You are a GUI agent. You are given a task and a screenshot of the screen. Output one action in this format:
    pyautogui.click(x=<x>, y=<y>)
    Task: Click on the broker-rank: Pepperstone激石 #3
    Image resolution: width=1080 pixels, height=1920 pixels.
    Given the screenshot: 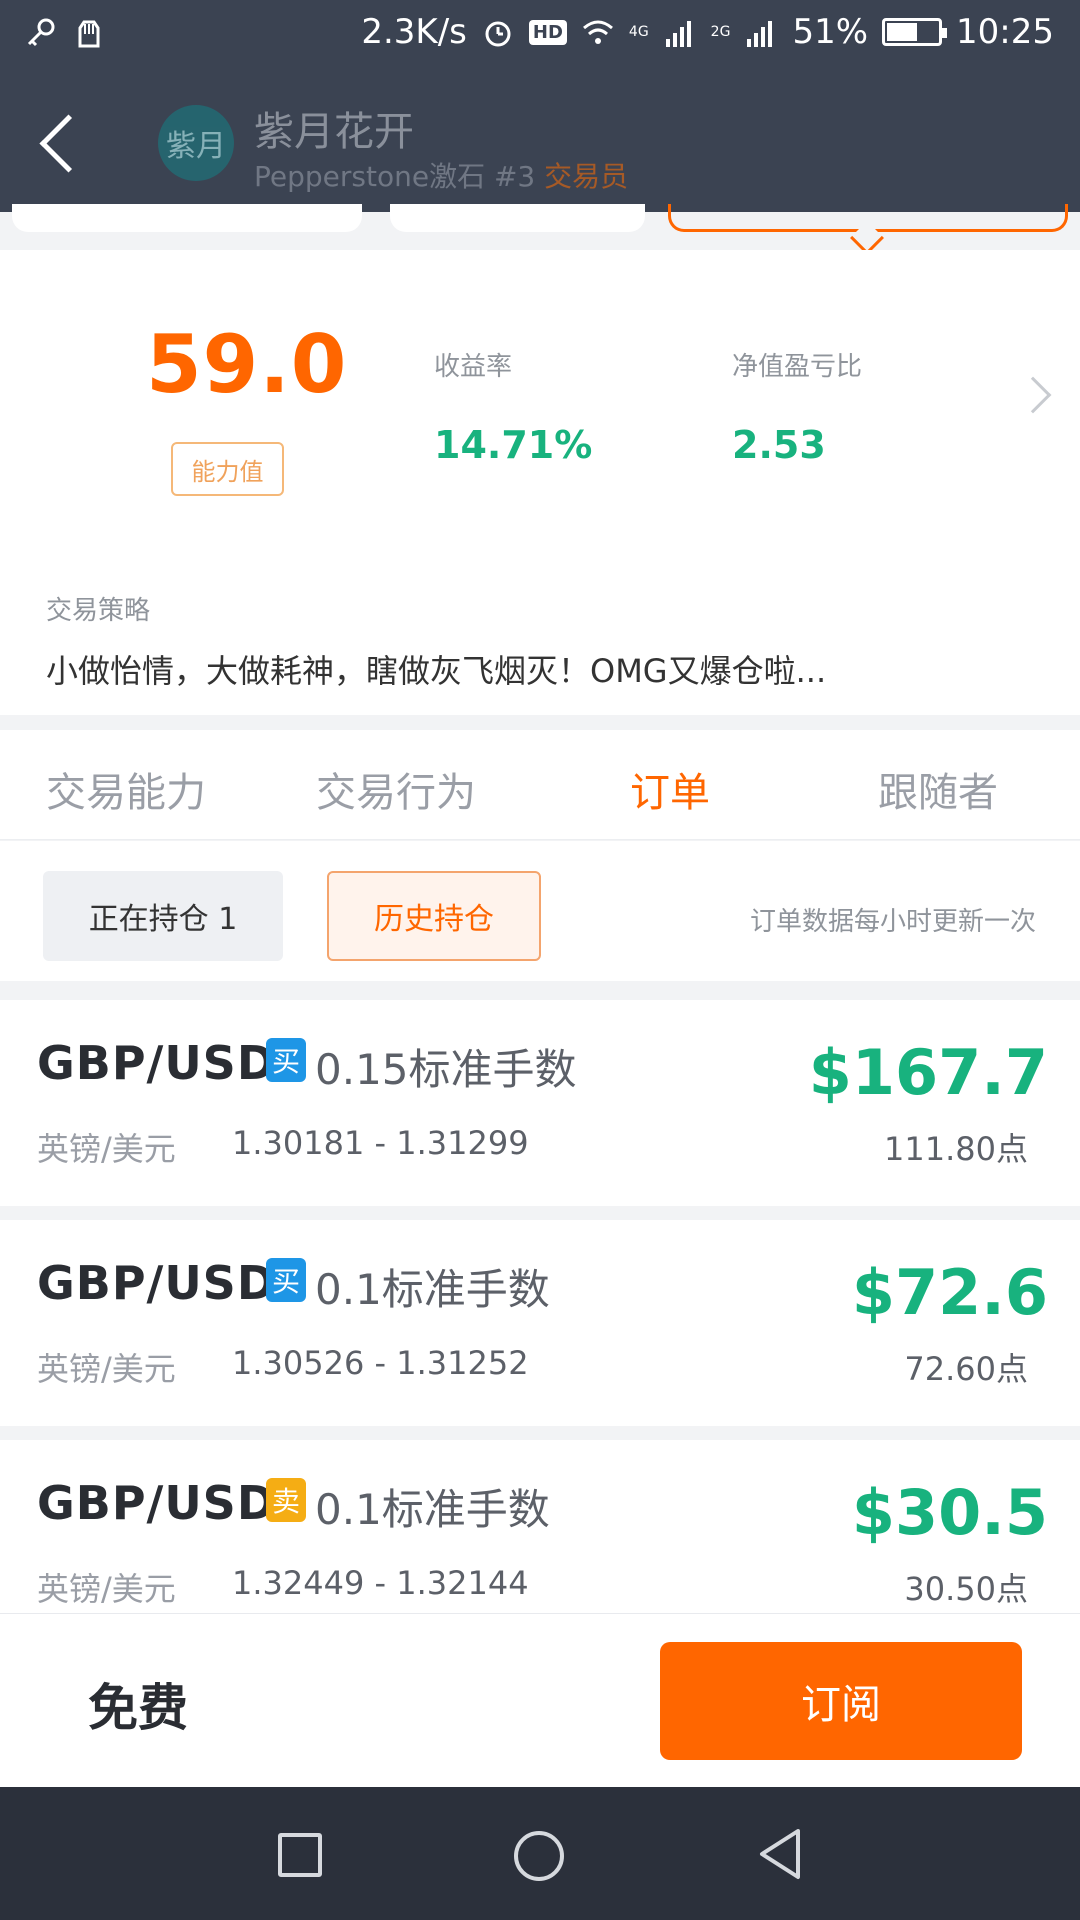 What is the action you would take?
    pyautogui.click(x=395, y=176)
    